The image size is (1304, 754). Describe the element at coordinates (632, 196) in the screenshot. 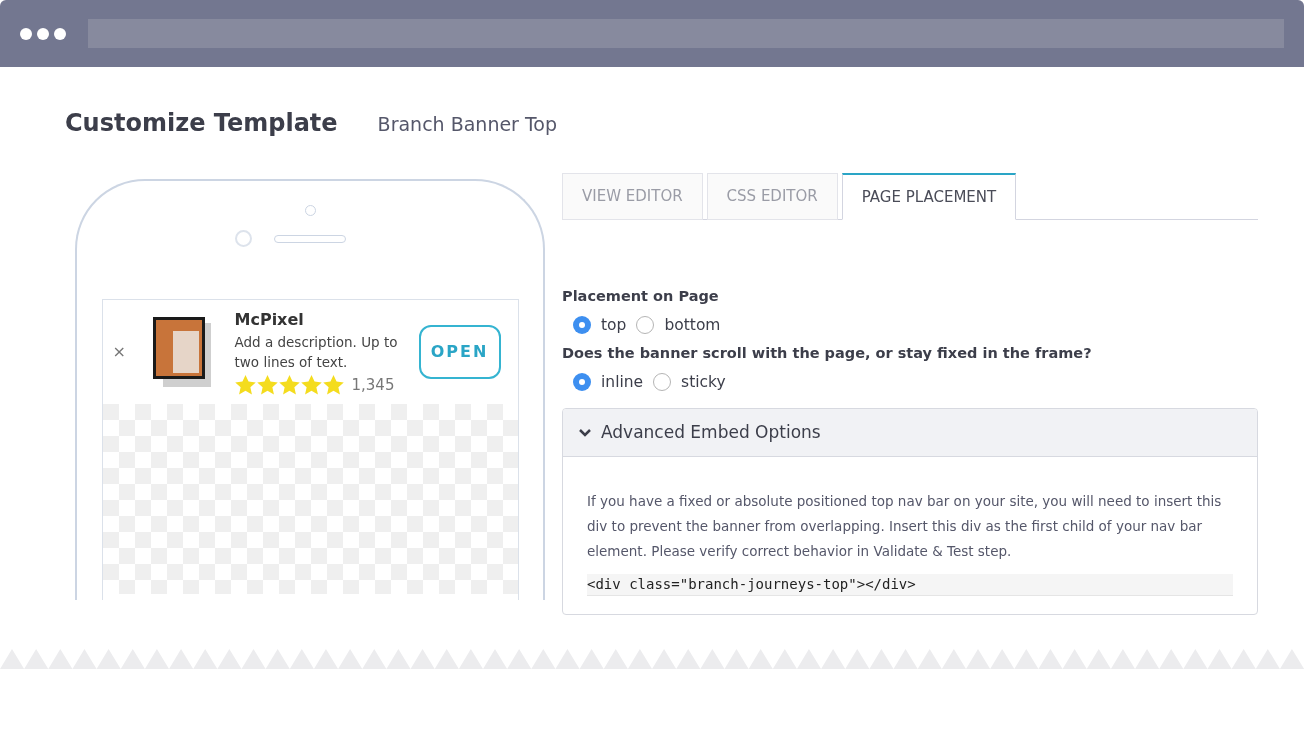

I see `tab: VIEW EDITOR` at that location.